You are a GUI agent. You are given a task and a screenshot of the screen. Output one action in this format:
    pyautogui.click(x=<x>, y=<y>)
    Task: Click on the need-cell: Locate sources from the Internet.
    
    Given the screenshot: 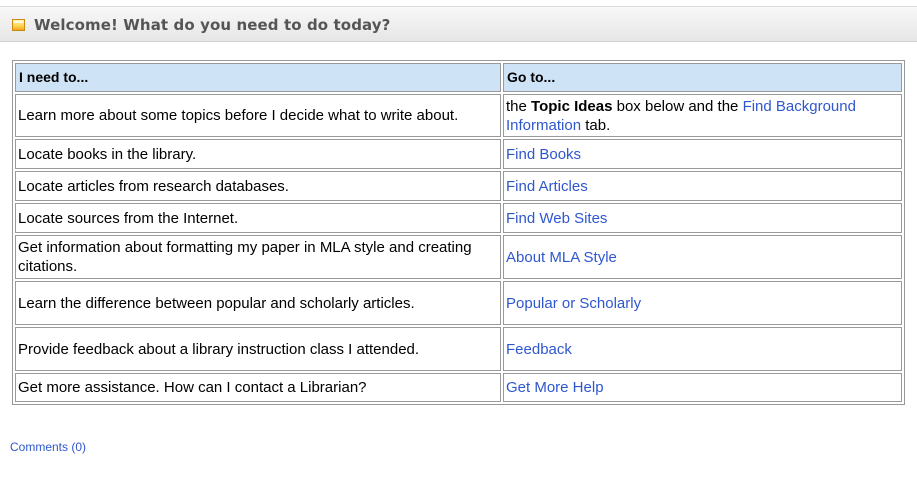 What is the action you would take?
    pyautogui.click(x=258, y=218)
    